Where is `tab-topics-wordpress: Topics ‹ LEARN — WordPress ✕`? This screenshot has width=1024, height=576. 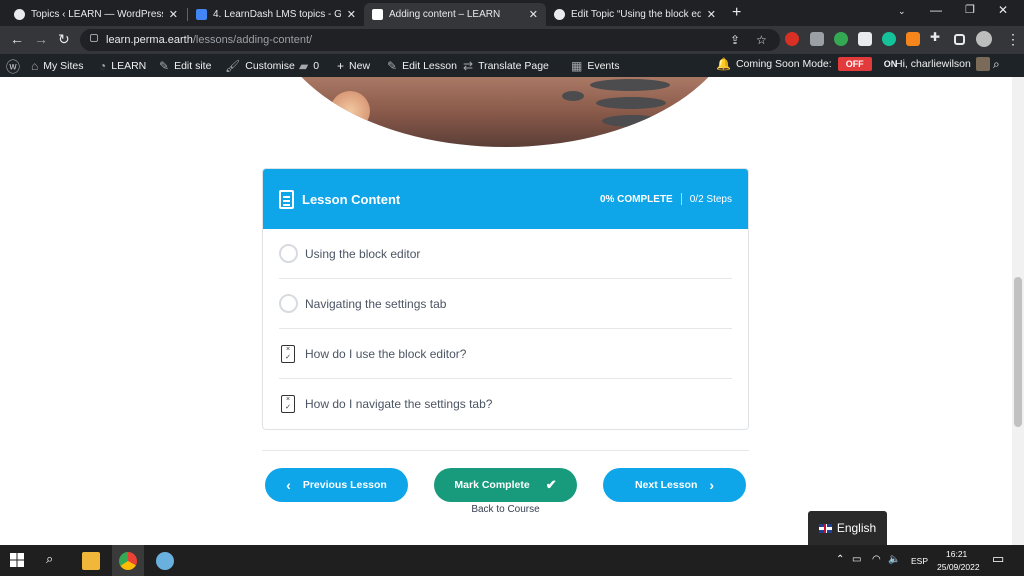
tab-topics-wordpress: Topics ‹ LEARN — WordPress ✕ is located at coordinates (96, 14).